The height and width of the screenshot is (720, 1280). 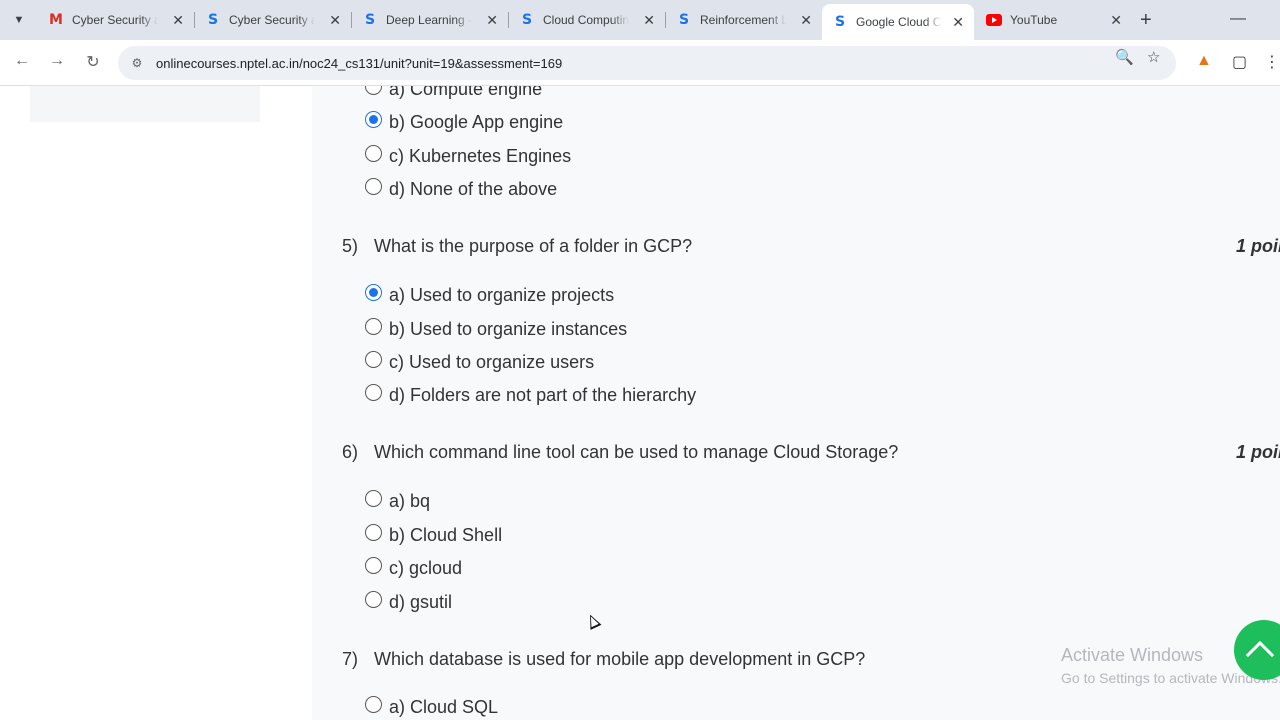 I want to click on option-label: b) Google App engine, so click(x=476, y=122).